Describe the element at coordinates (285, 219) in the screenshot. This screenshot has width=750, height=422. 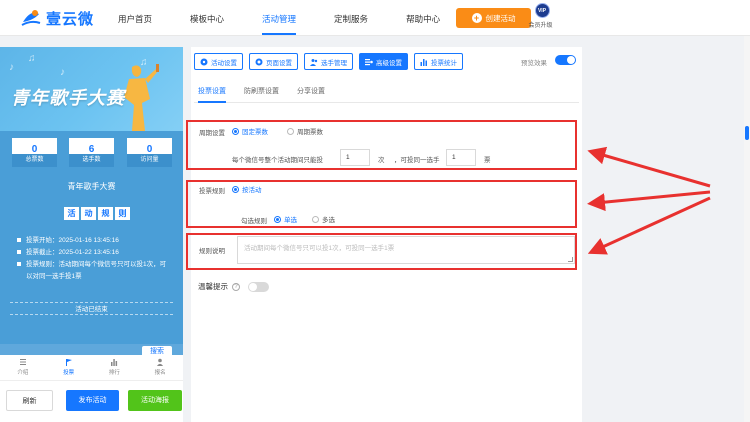
I see `single-choice-radio: 单选` at that location.